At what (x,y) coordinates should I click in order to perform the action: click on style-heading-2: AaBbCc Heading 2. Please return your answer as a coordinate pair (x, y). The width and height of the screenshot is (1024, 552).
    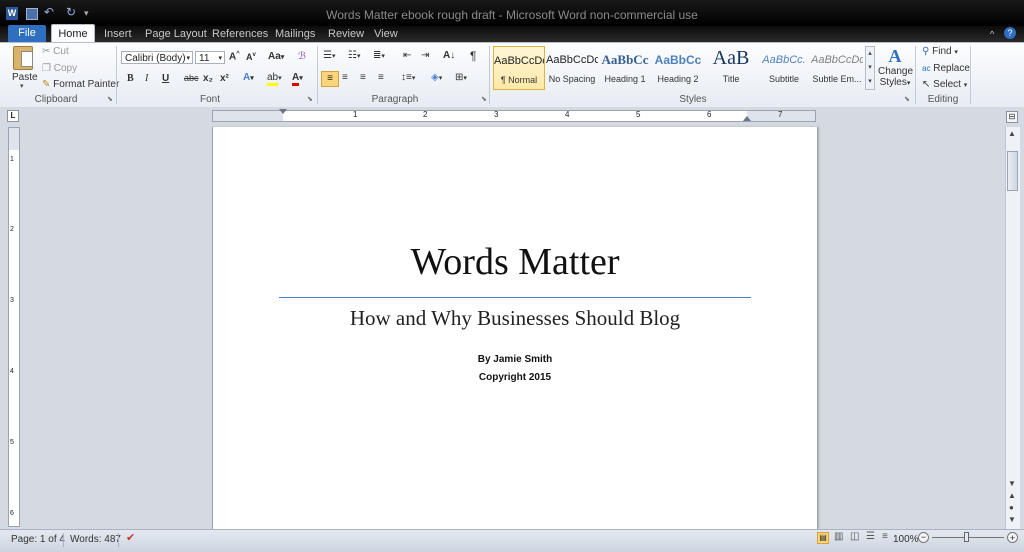
    Looking at the image, I should click on (678, 68).